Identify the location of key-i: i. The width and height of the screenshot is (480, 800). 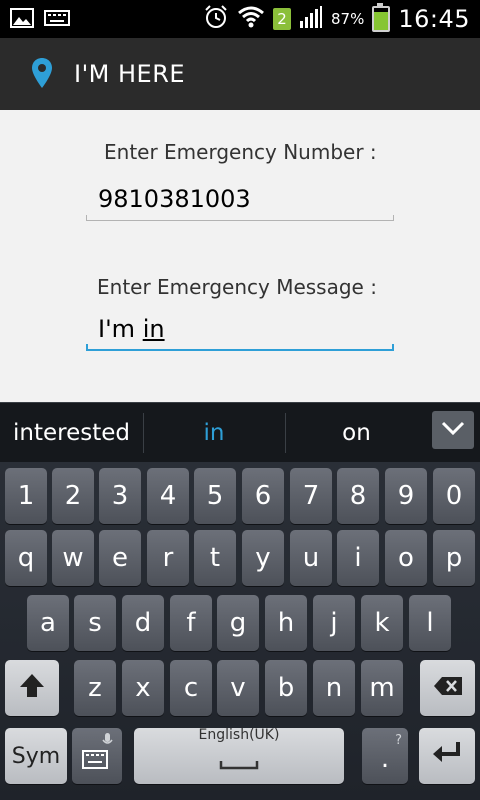
(358, 558).